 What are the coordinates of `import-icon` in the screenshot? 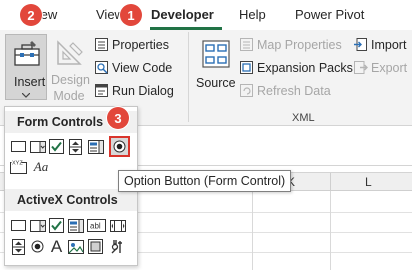 It's located at (360, 44).